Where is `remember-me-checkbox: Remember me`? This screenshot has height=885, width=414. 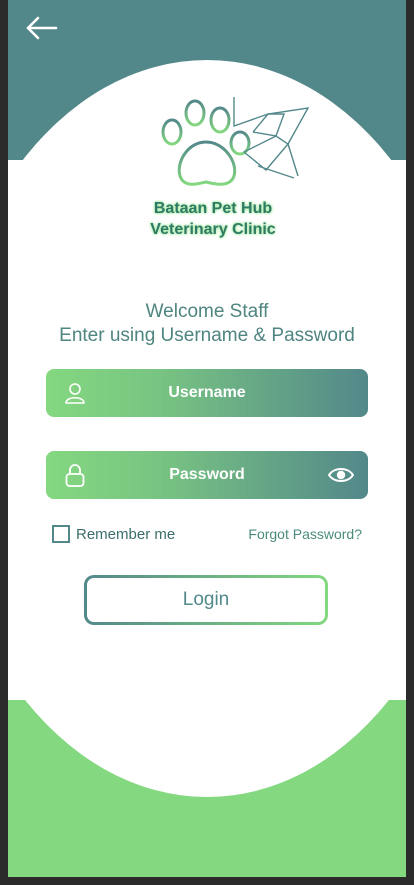
remember-me-checkbox: Remember me is located at coordinates (113, 534).